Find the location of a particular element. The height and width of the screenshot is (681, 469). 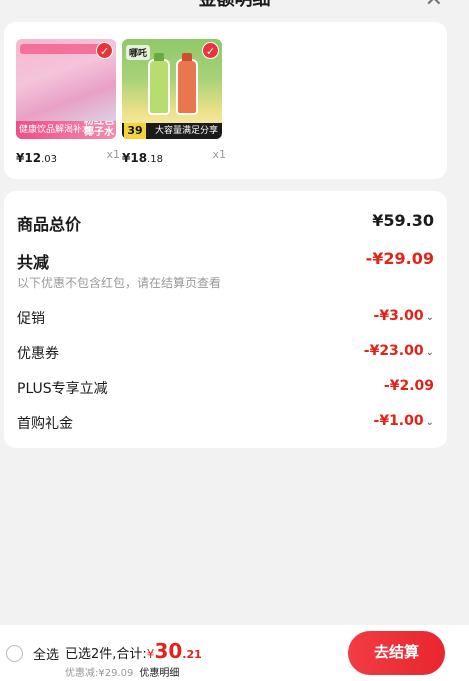

header: 金额明细 ✕ is located at coordinates (234, 7).